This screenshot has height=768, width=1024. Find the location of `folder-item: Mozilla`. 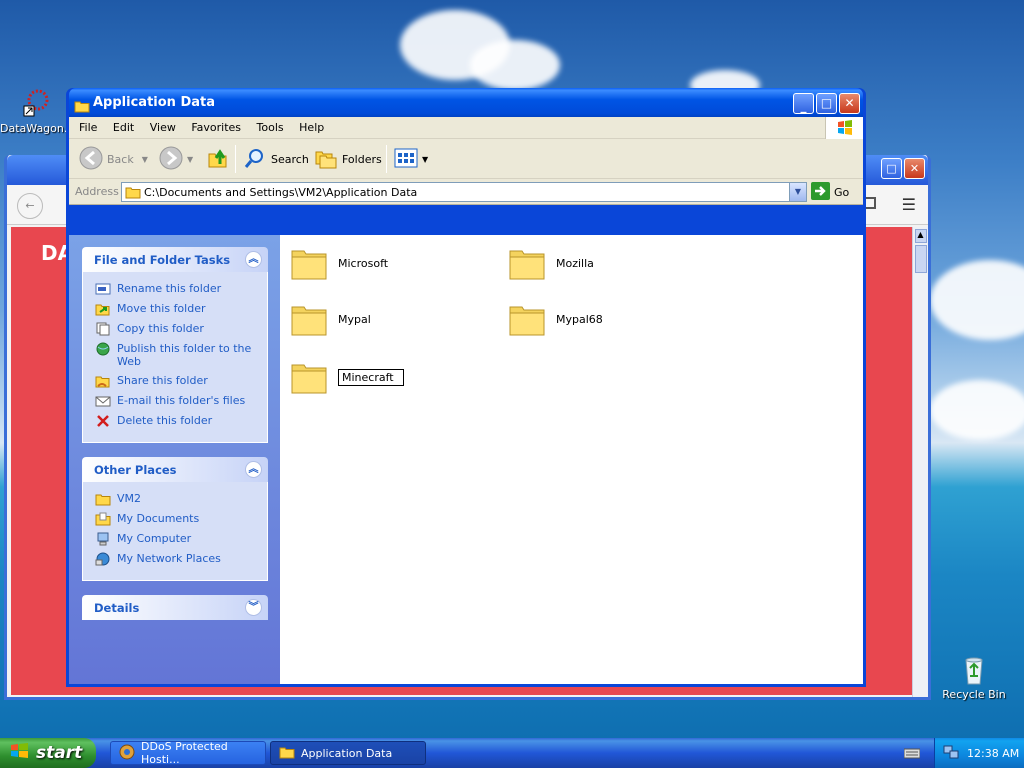

folder-item: Mozilla is located at coordinates (551, 263).